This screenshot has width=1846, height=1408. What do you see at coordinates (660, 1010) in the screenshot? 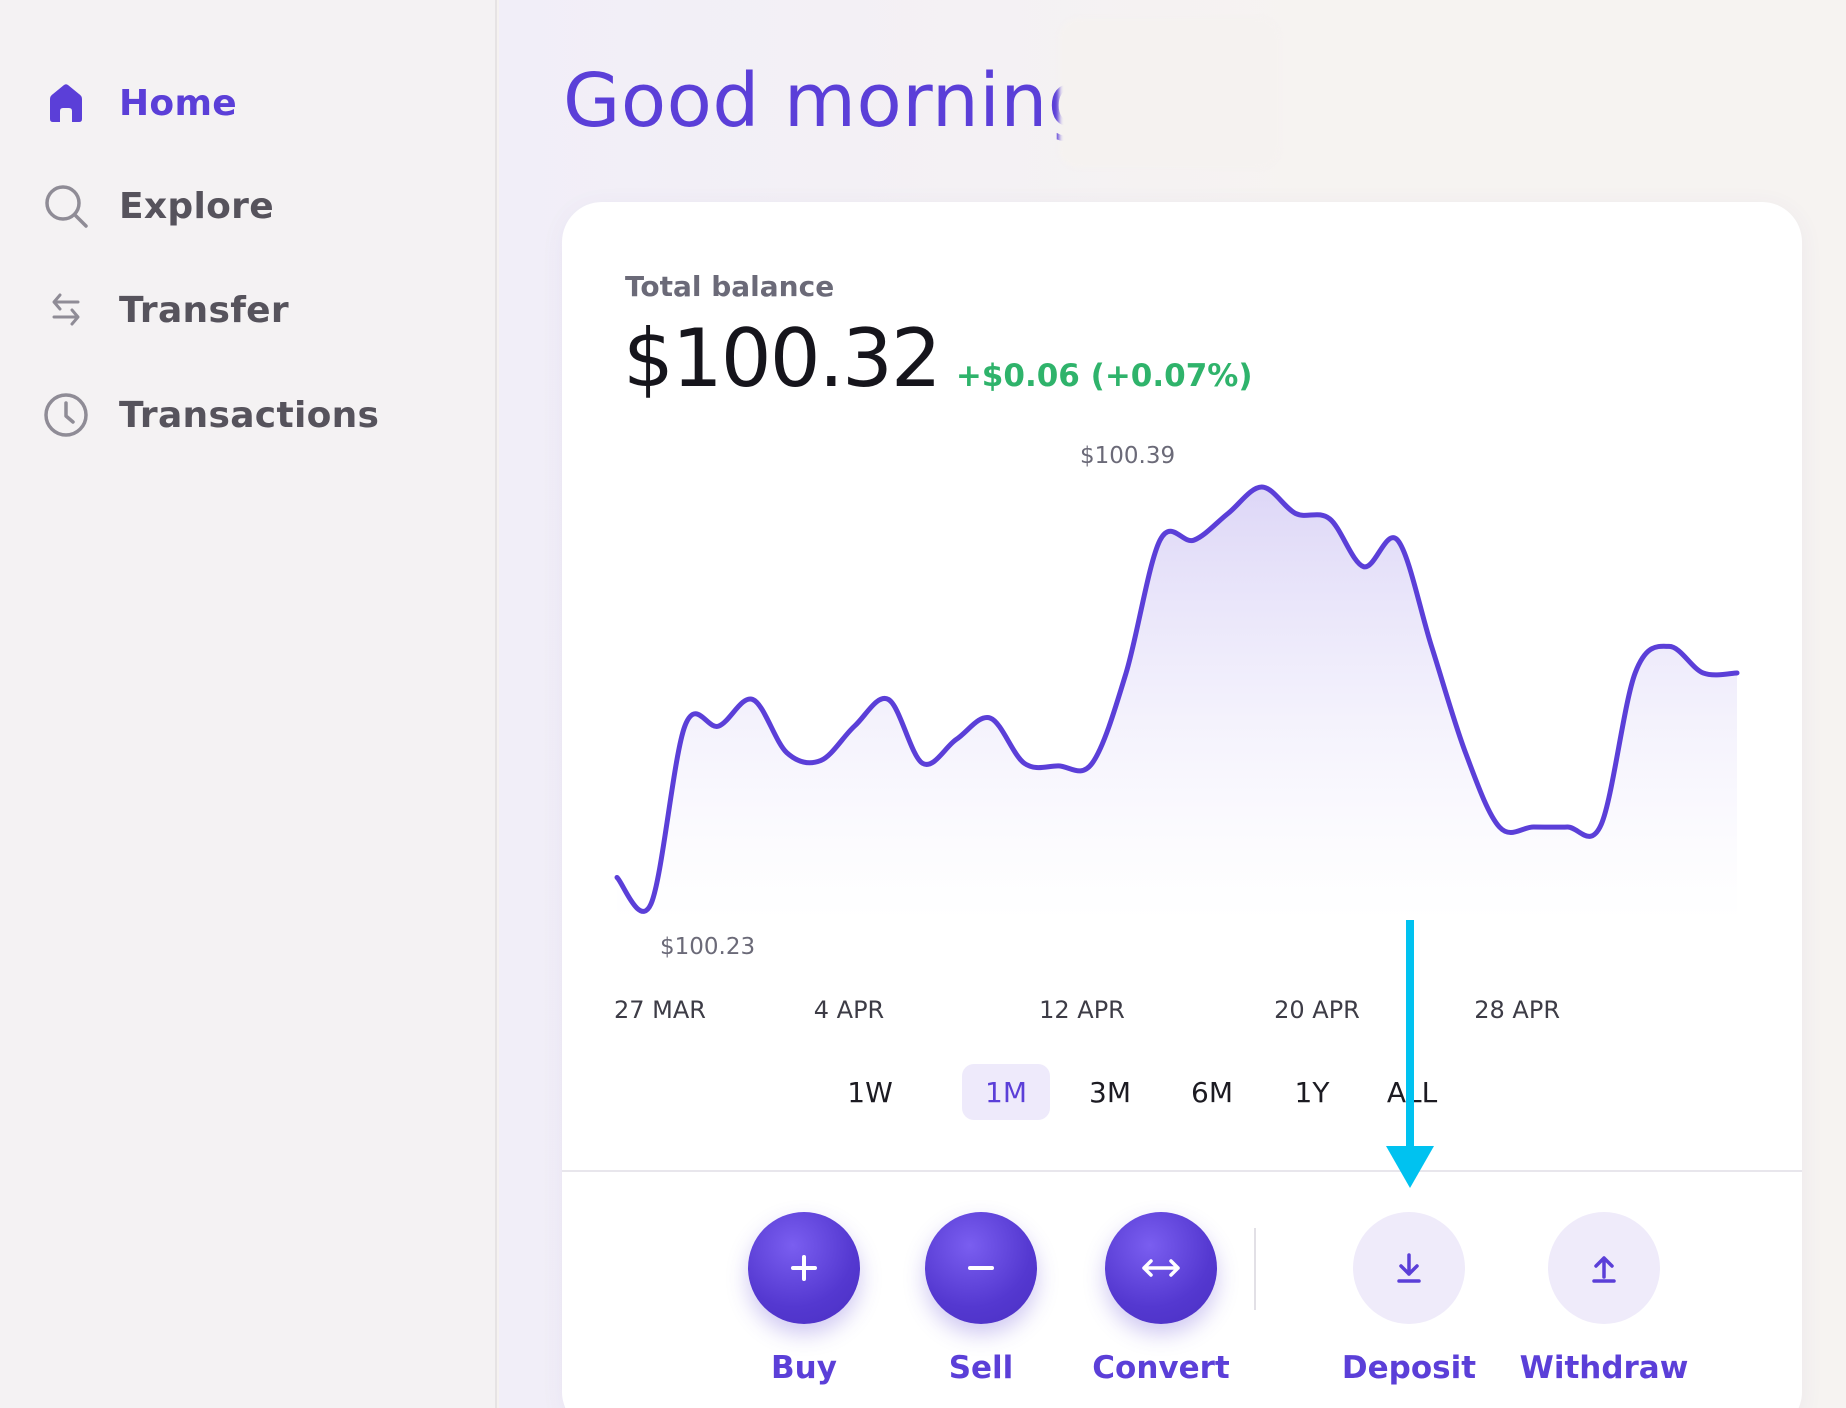
I see `x-tick-label: 27 MAR` at bounding box center [660, 1010].